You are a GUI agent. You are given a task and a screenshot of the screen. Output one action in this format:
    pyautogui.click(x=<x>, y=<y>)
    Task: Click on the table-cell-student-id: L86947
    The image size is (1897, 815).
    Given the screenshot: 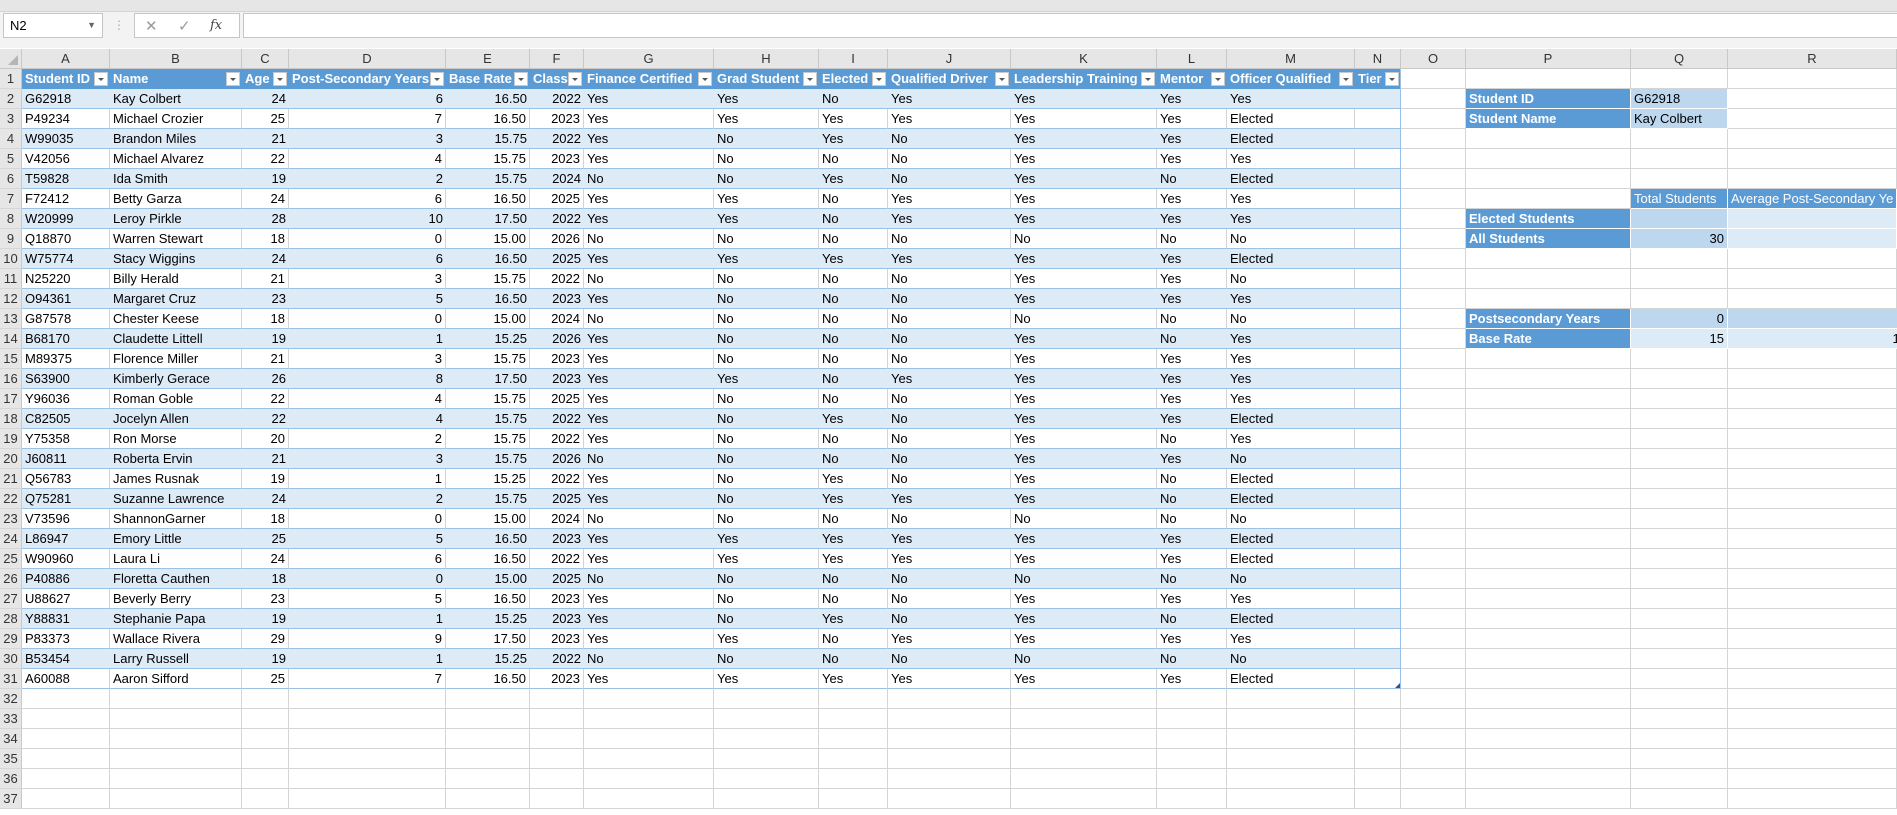 What is the action you would take?
    pyautogui.click(x=66, y=539)
    